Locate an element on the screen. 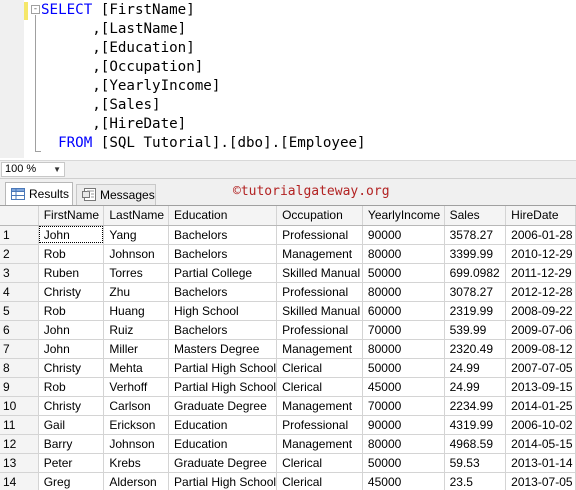 The height and width of the screenshot is (490, 576). table-cell: Peter is located at coordinates (71, 463).